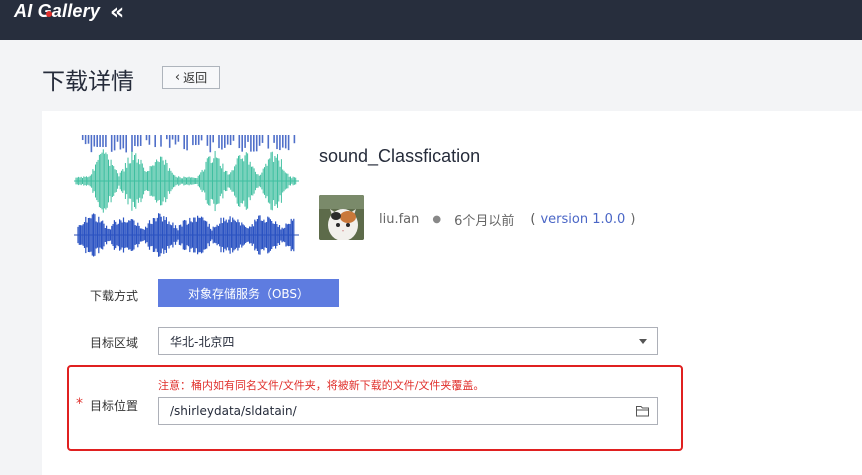 This screenshot has height=475, width=862. Describe the element at coordinates (400, 156) in the screenshot. I see `model-name: sound_Classfication` at that location.